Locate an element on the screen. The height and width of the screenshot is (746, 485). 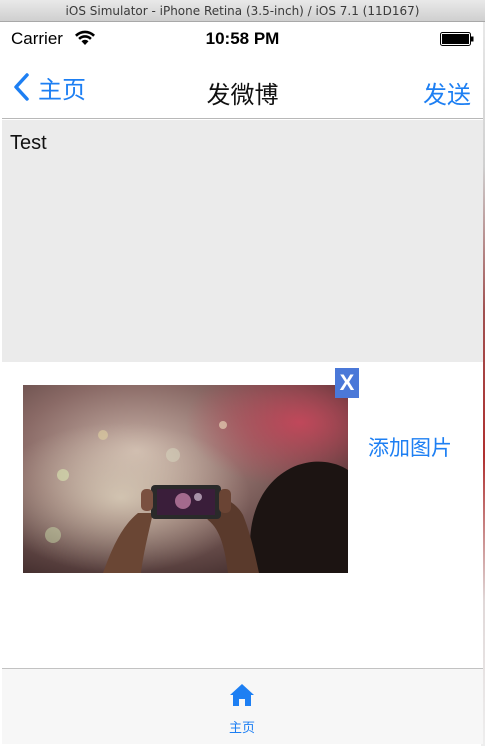
add-image-button: 添加图片 is located at coordinates (410, 447).